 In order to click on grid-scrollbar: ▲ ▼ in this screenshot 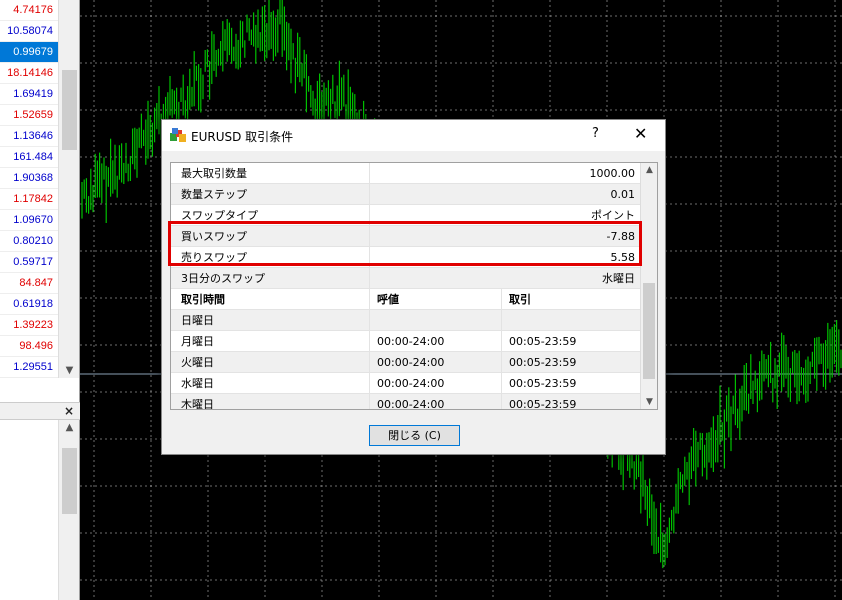, I will do `click(648, 286)`.